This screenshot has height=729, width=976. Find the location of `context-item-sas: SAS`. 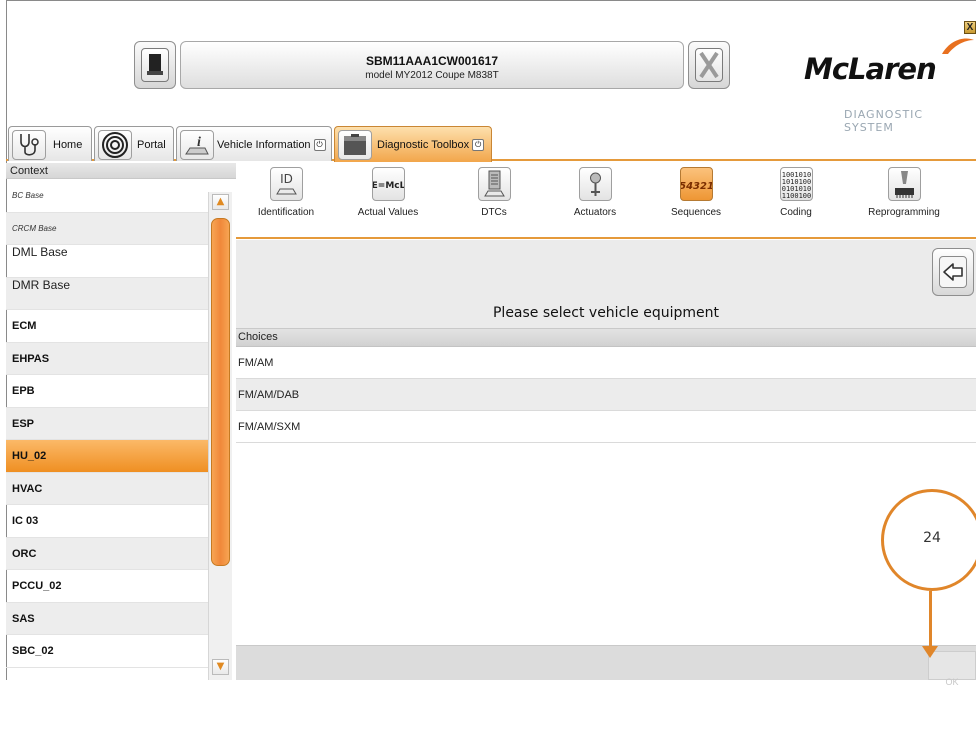

context-item-sas: SAS is located at coordinates (107, 618).